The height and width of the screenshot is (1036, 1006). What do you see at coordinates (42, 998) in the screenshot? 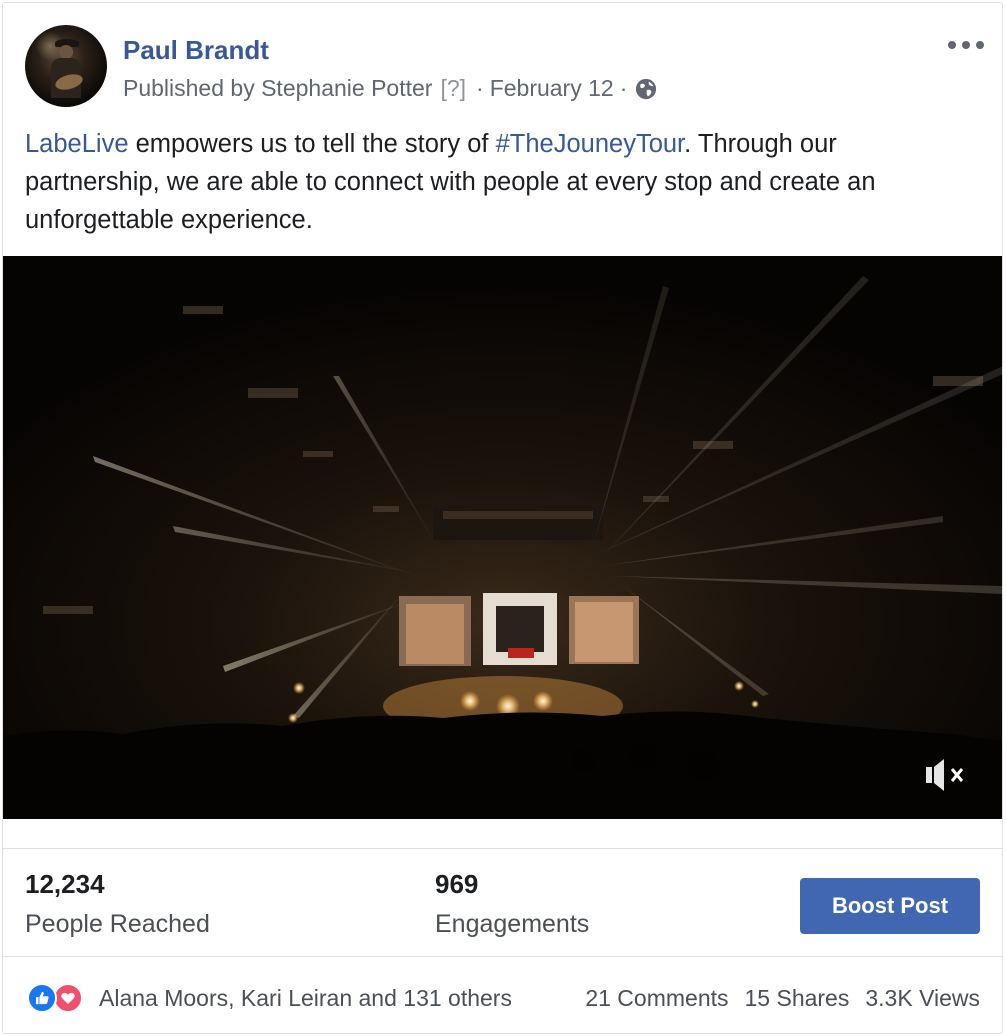
I see `like-icon` at bounding box center [42, 998].